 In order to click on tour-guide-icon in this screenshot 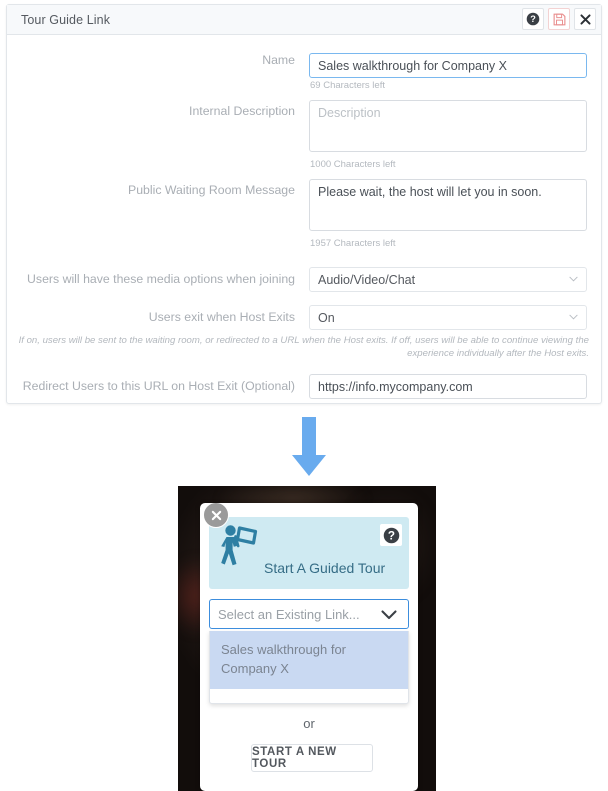, I will do `click(242, 549)`.